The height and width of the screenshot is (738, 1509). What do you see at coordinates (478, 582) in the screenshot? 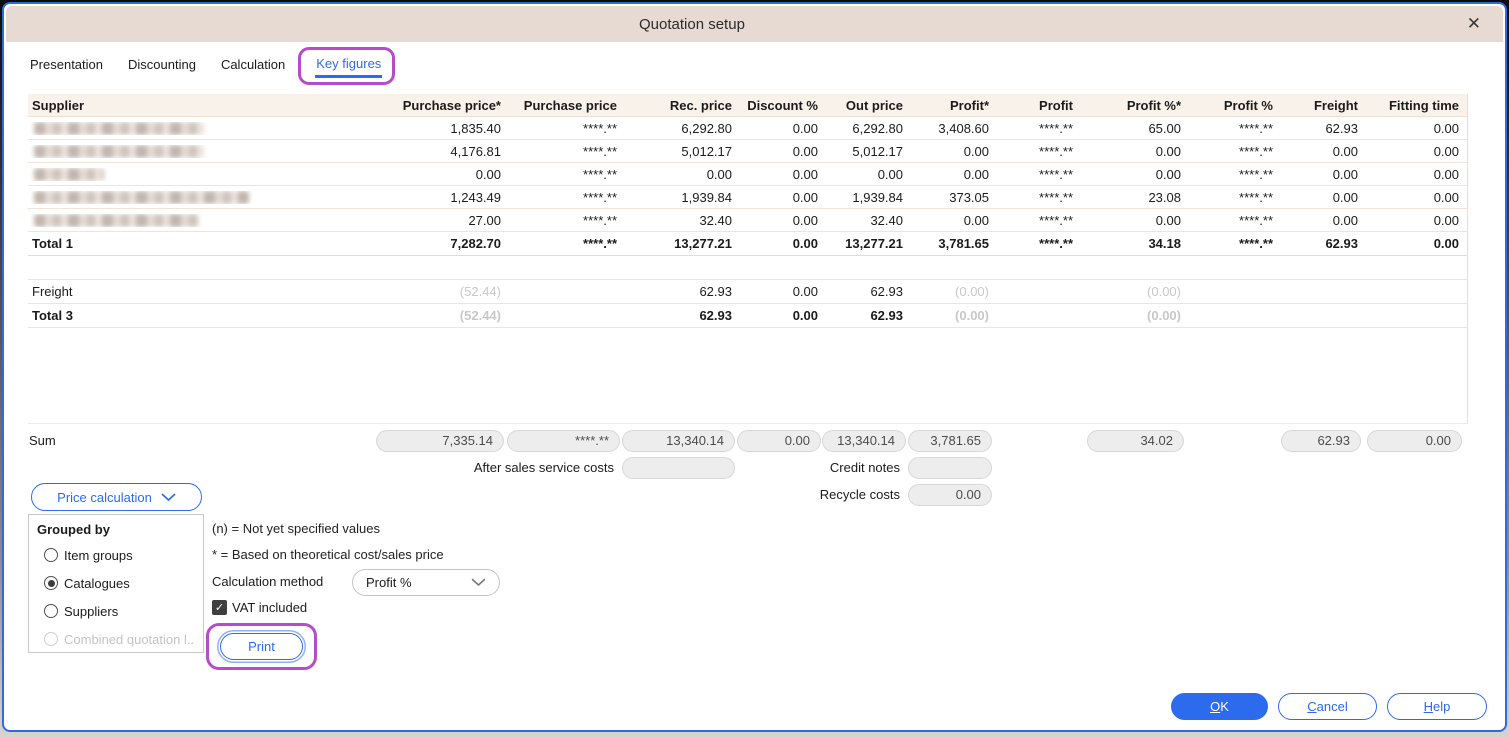
I see `chevron-down-icon` at bounding box center [478, 582].